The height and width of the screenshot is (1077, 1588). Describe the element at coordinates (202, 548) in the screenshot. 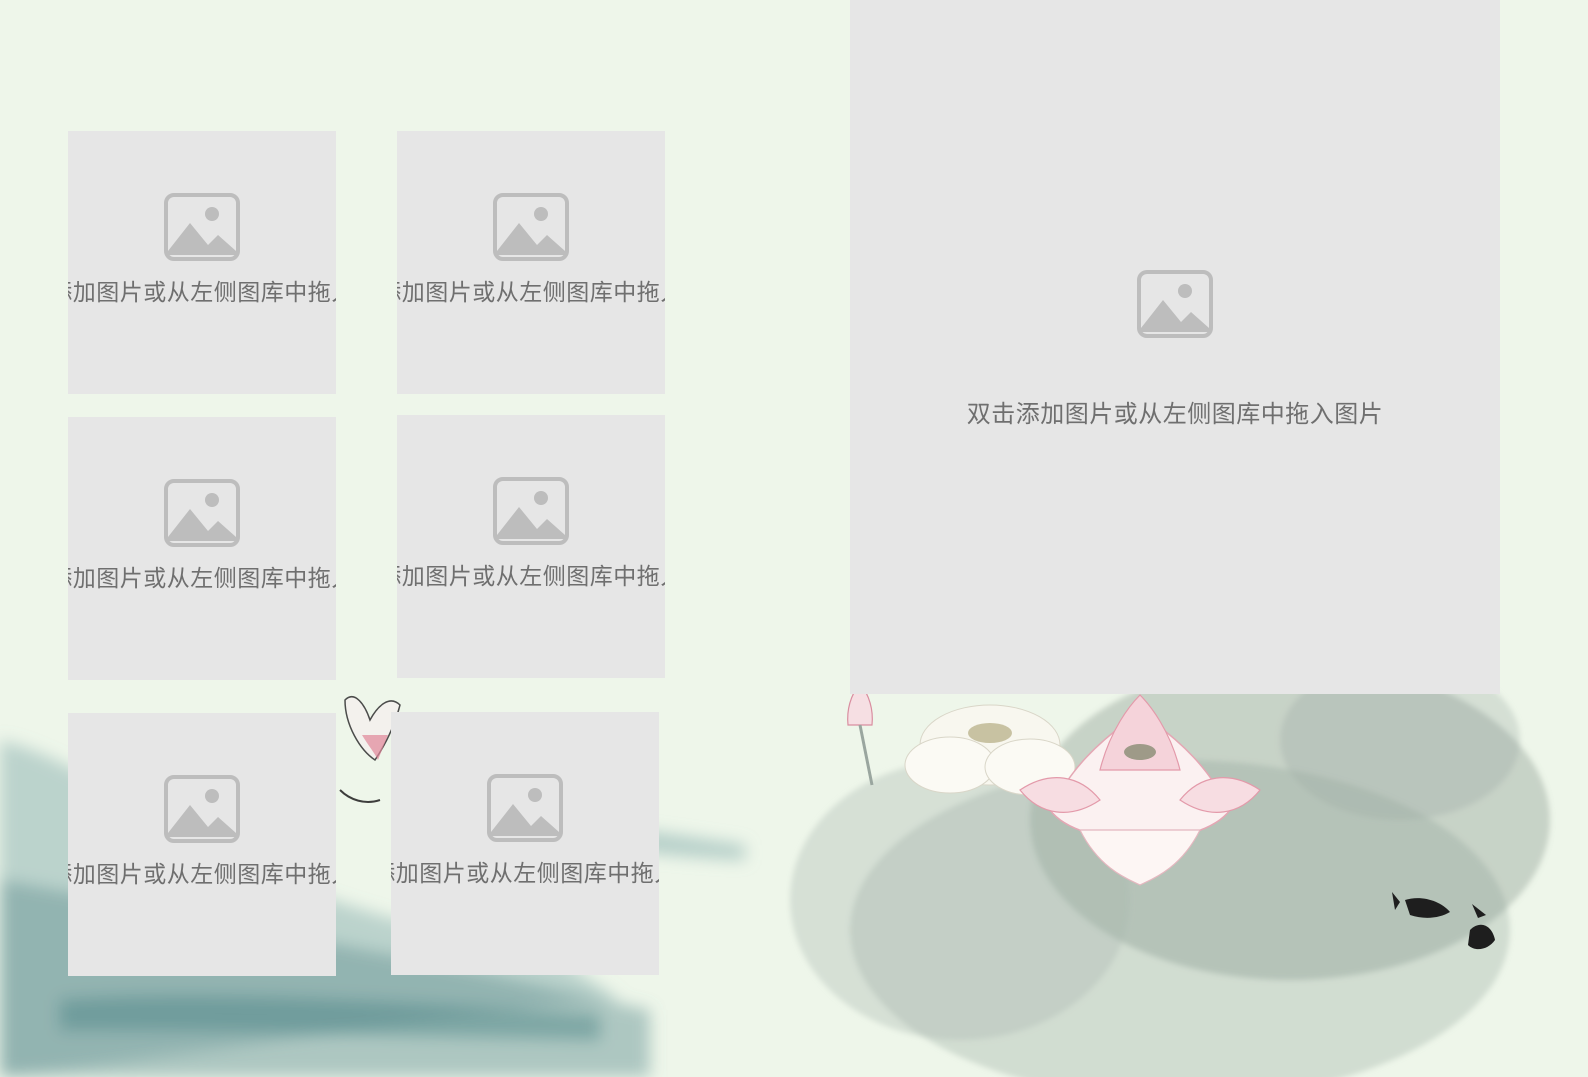

I see `image-placeholder-small-3: 双击添加图片或从左侧图库中拖入图片` at that location.